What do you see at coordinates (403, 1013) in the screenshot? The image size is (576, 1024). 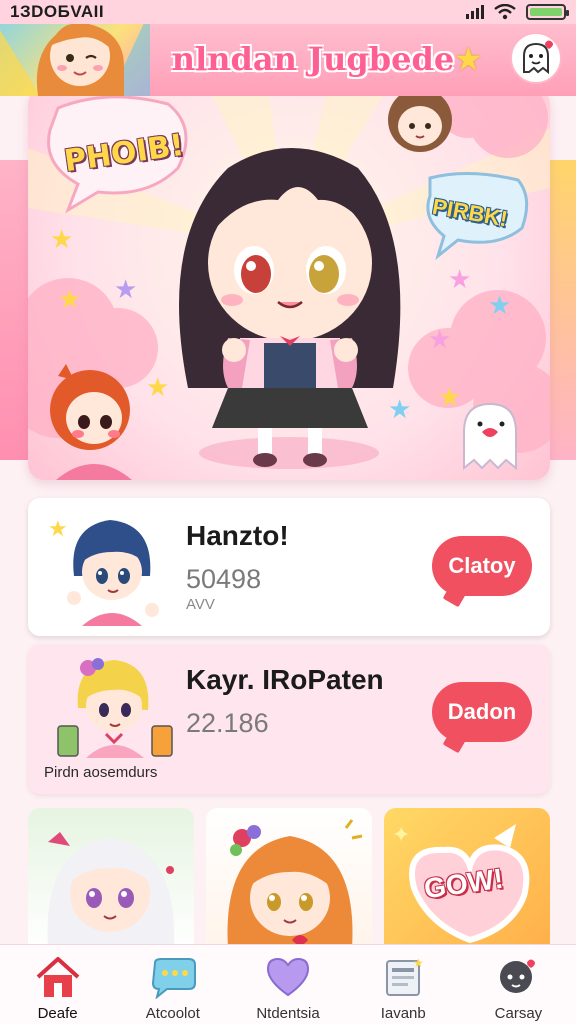 I see `nav-label: Iavanb` at bounding box center [403, 1013].